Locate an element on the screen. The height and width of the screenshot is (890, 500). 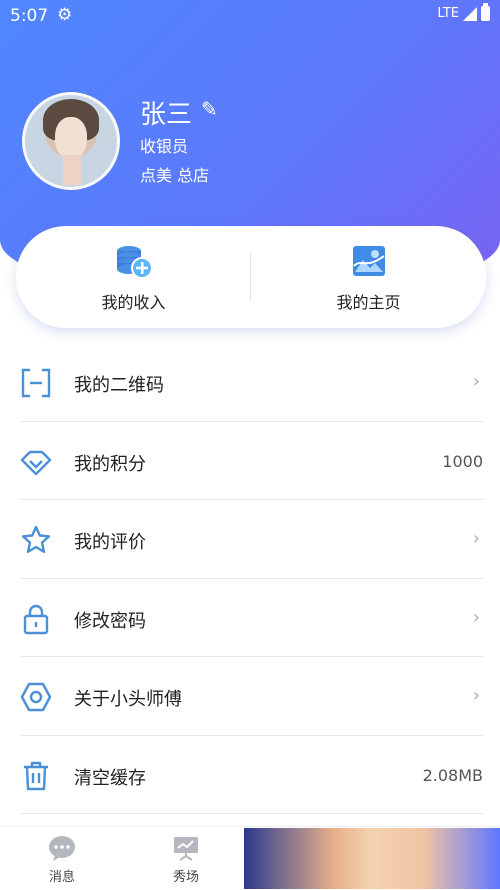
hexagon-icon is located at coordinates (36, 697).